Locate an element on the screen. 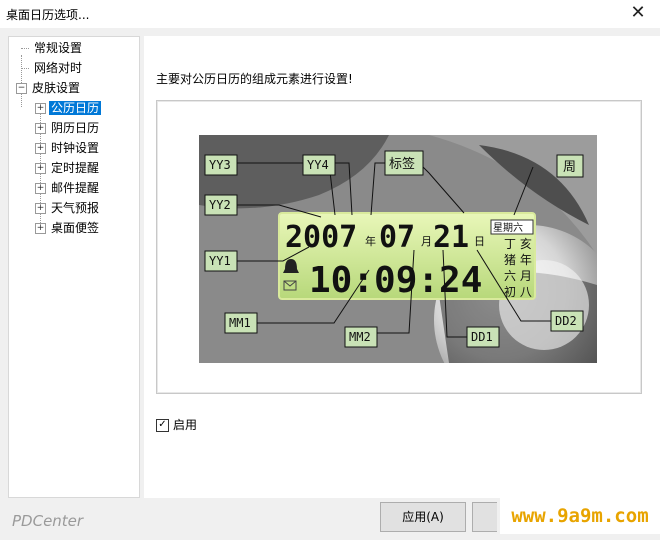 Image resolution: width=660 pixels, height=540 pixels. clock-time: 10:09:24 is located at coordinates (395, 280).